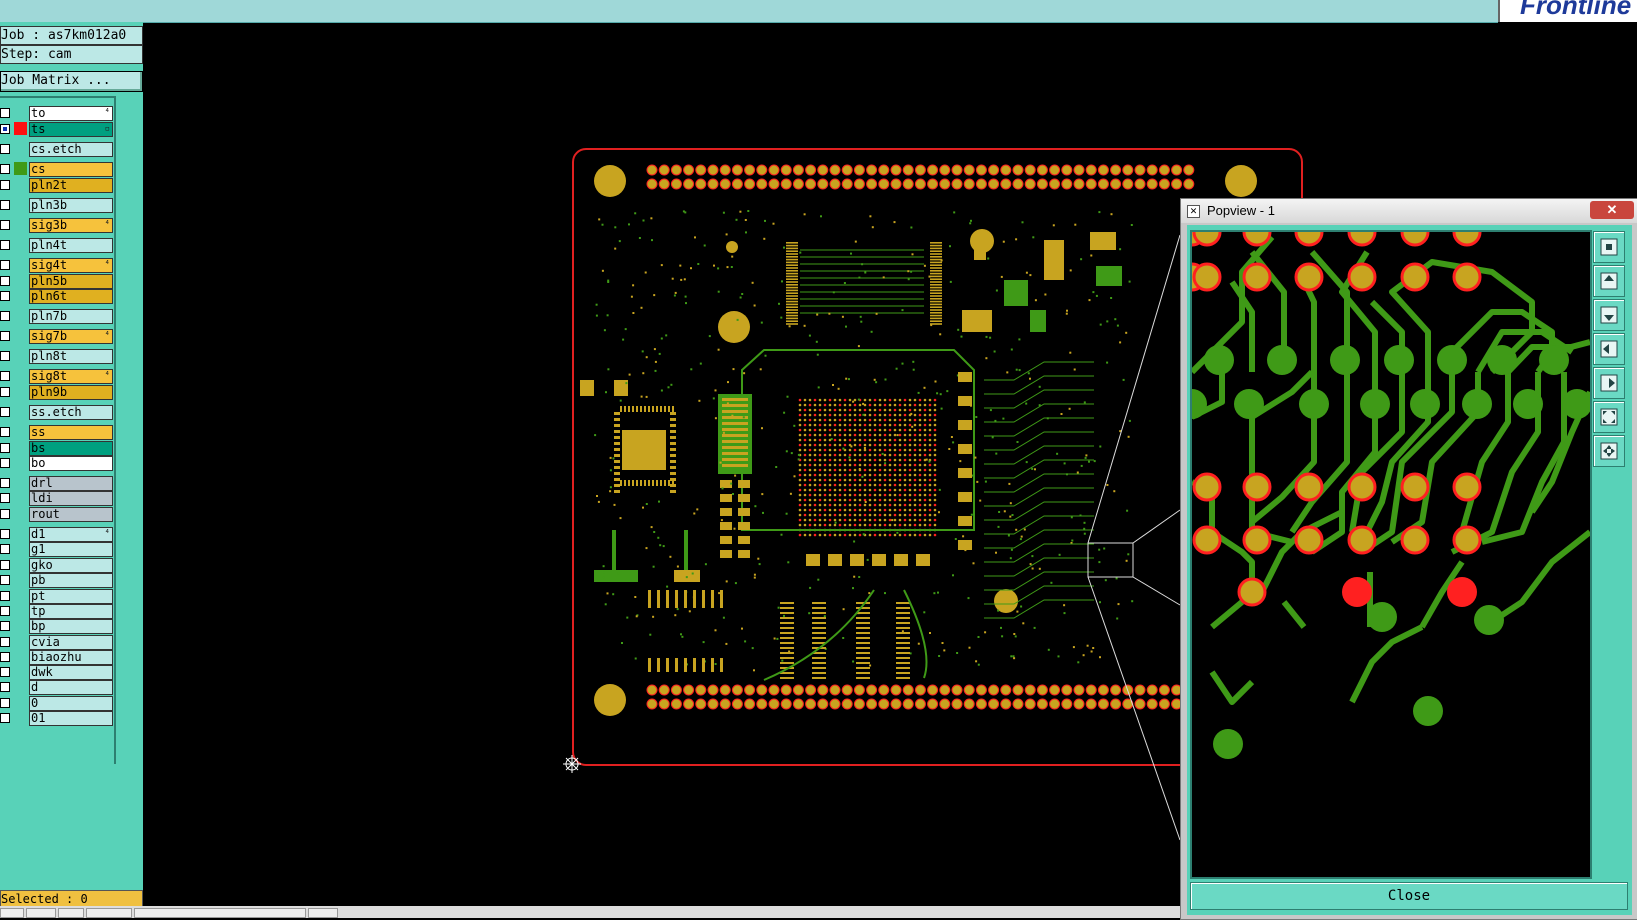 This screenshot has height=920, width=1637. Describe the element at coordinates (71, 356) in the screenshot. I see `layer-name: pln8t` at that location.